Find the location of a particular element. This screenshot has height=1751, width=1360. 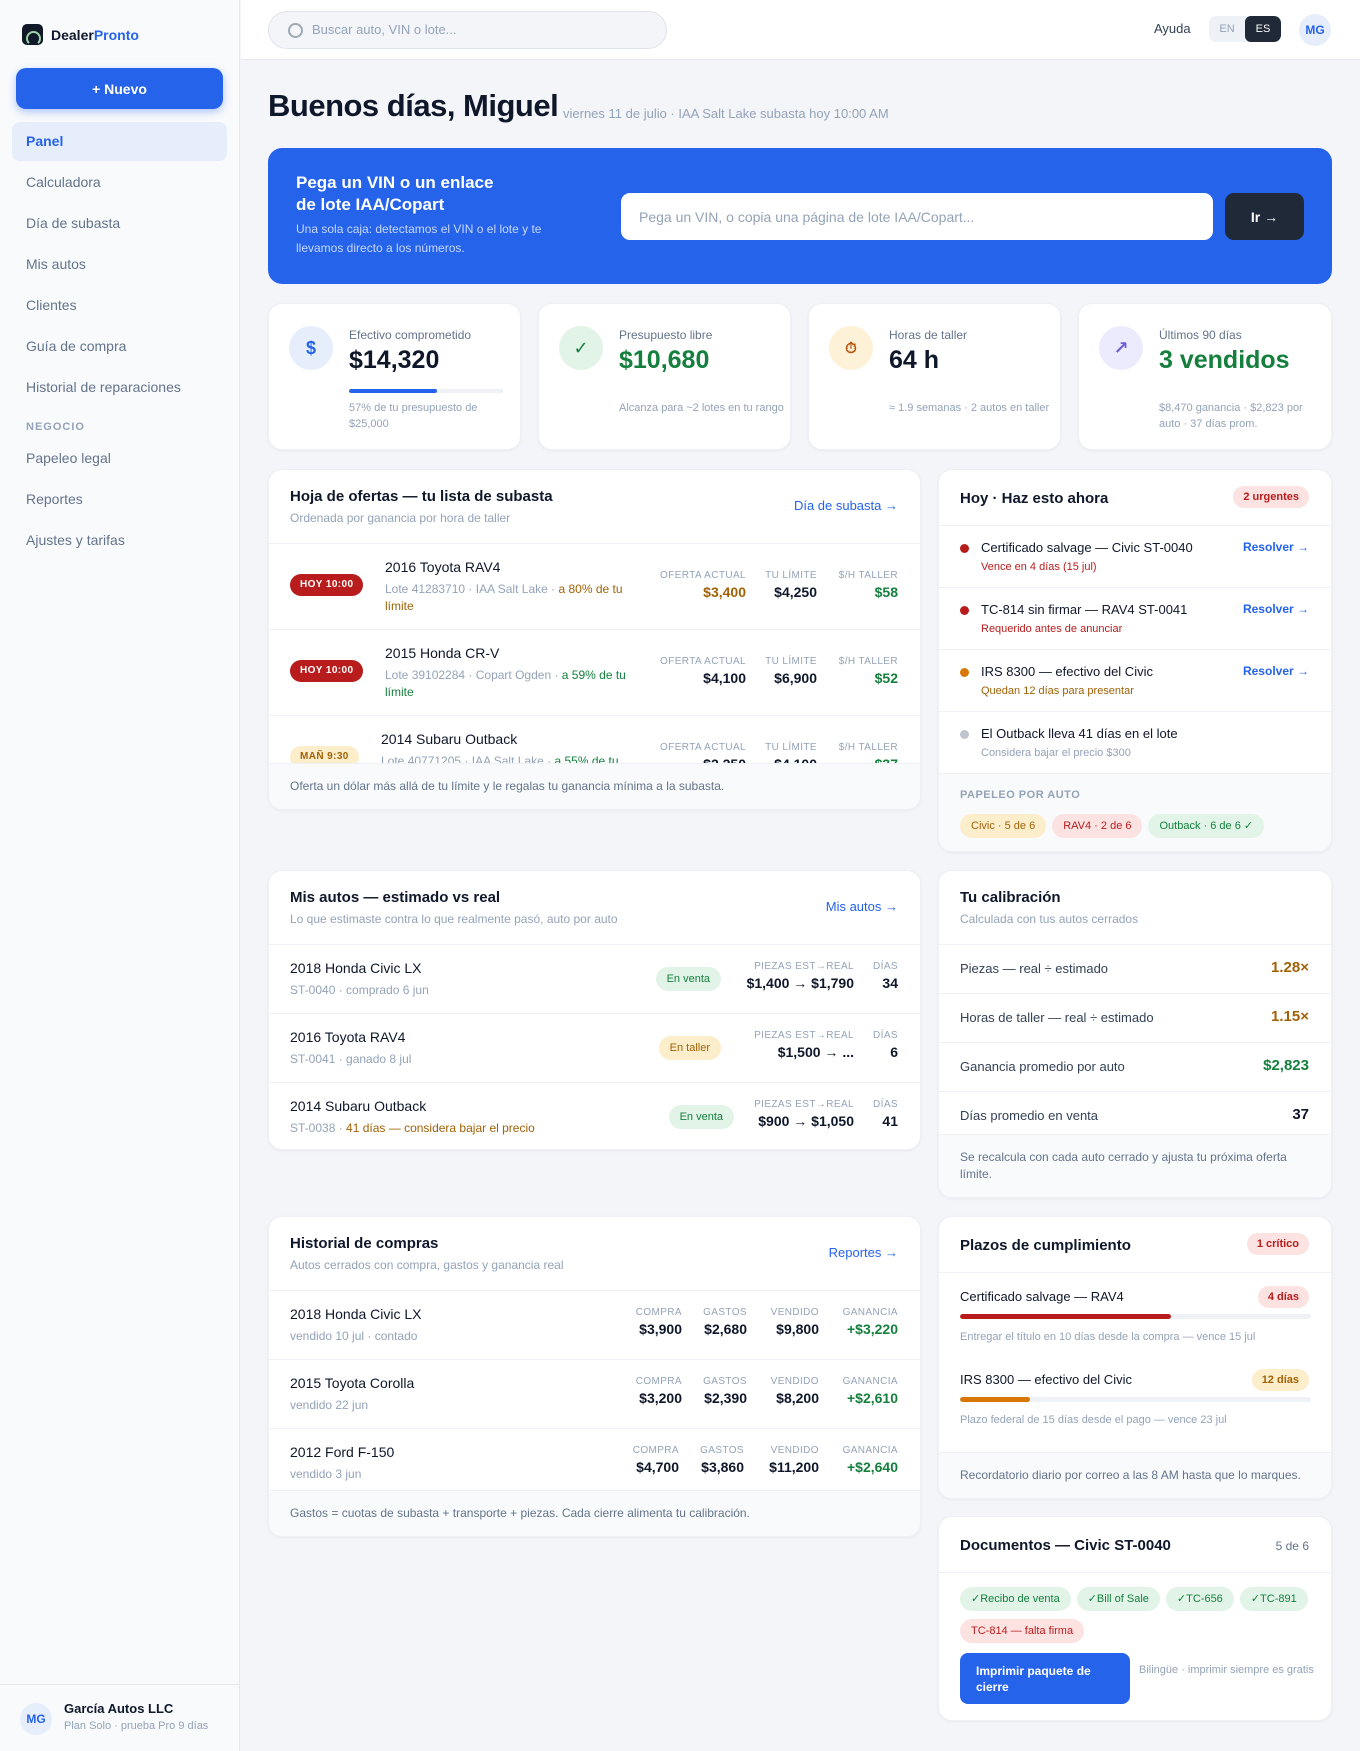

col-profit: GANANCIA +$3,220 is located at coordinates (870, 1322).